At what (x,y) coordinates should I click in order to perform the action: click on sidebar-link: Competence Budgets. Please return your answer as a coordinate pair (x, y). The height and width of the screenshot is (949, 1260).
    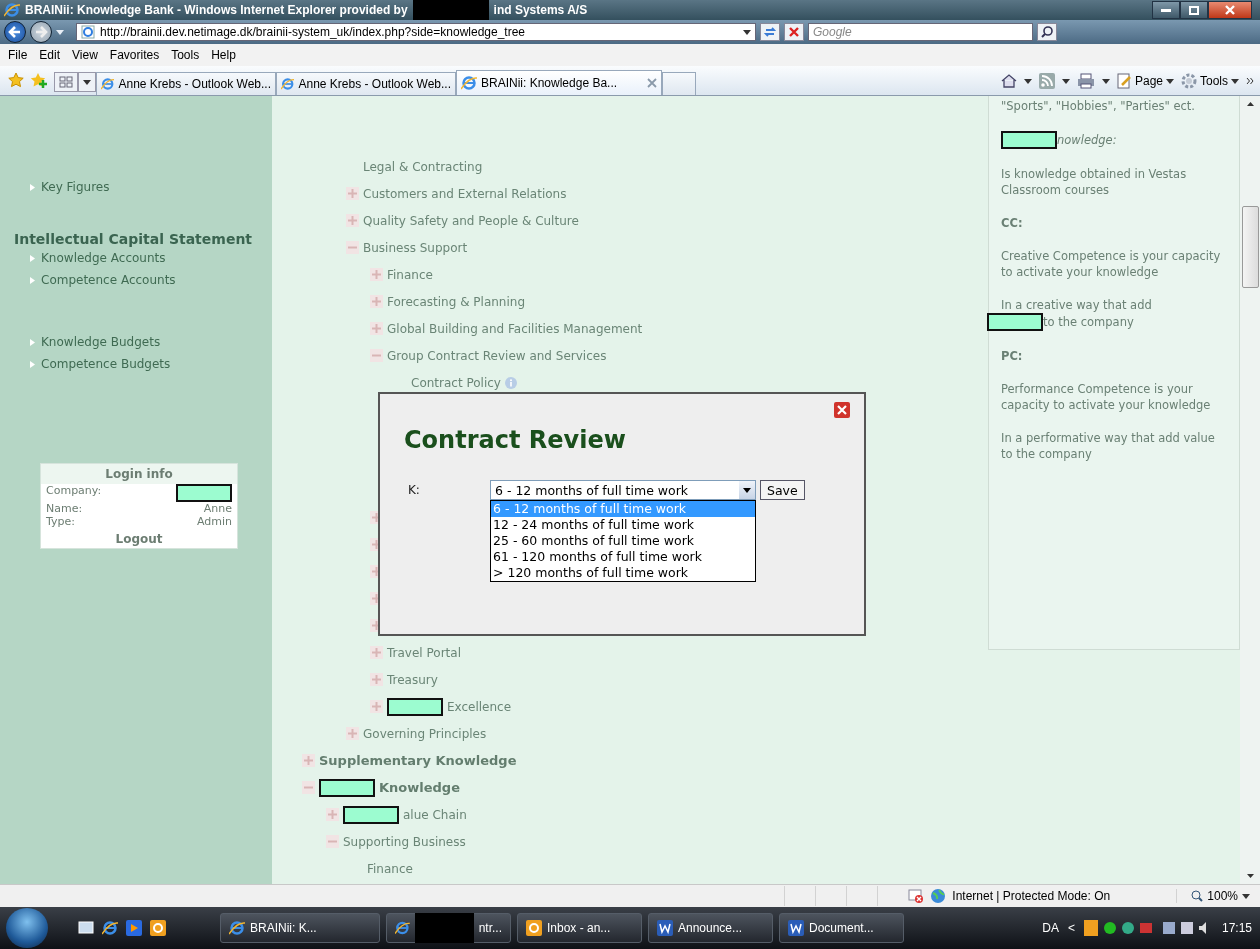
    Looking at the image, I should click on (106, 364).